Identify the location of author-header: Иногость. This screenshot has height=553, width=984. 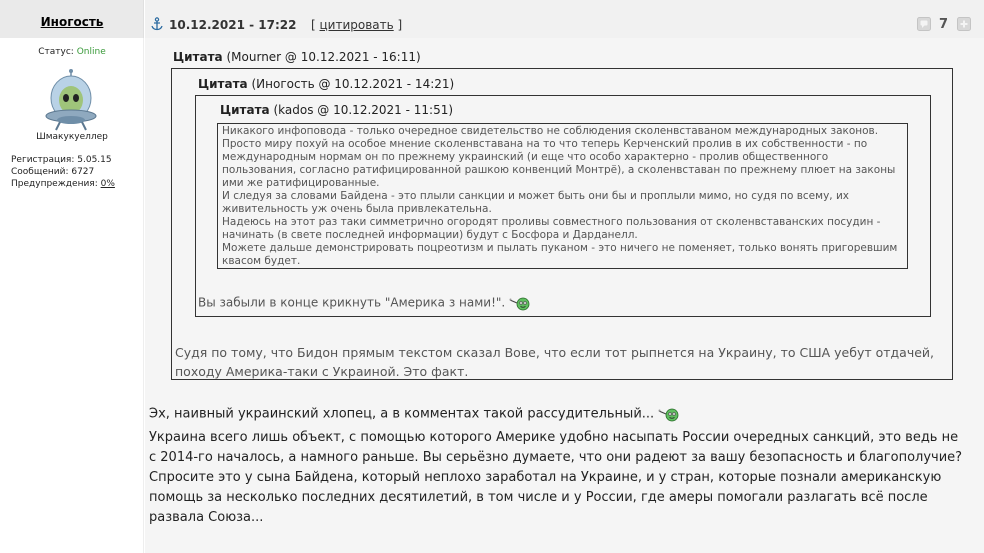
(72, 19).